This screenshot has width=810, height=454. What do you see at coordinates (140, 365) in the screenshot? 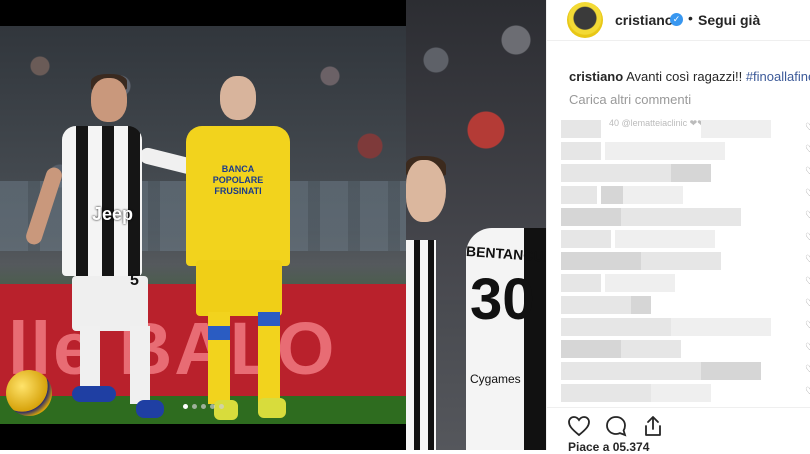
I see `player-leg` at bounding box center [140, 365].